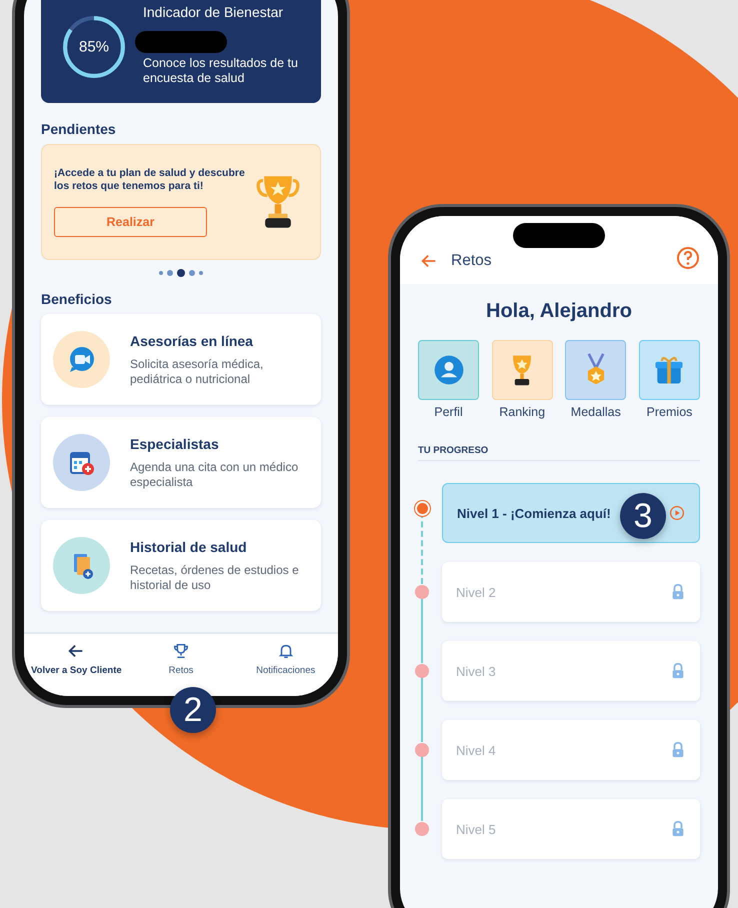 The height and width of the screenshot is (908, 738). I want to click on benefit-card: Historial de salud Recetas, órdenes de estudios e historial de uso, so click(181, 565).